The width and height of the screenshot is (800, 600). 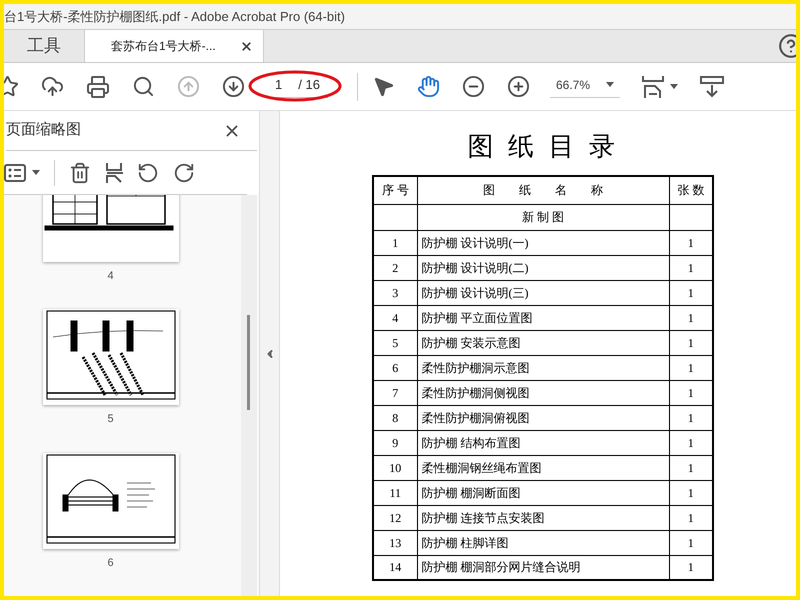 What do you see at coordinates (471, 443) in the screenshot?
I see `table-cell: 防护棚 结构布置图` at bounding box center [471, 443].